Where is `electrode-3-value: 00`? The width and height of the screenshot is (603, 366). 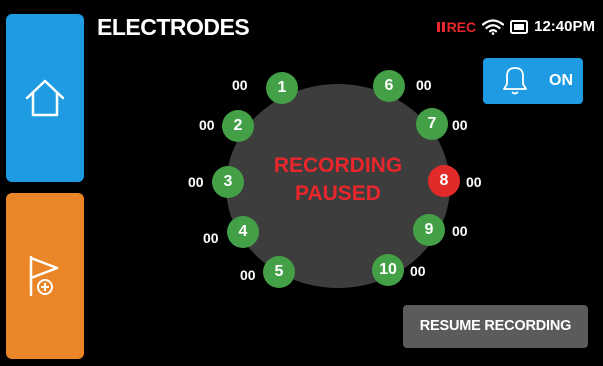
electrode-3-value: 00 is located at coordinates (196, 182).